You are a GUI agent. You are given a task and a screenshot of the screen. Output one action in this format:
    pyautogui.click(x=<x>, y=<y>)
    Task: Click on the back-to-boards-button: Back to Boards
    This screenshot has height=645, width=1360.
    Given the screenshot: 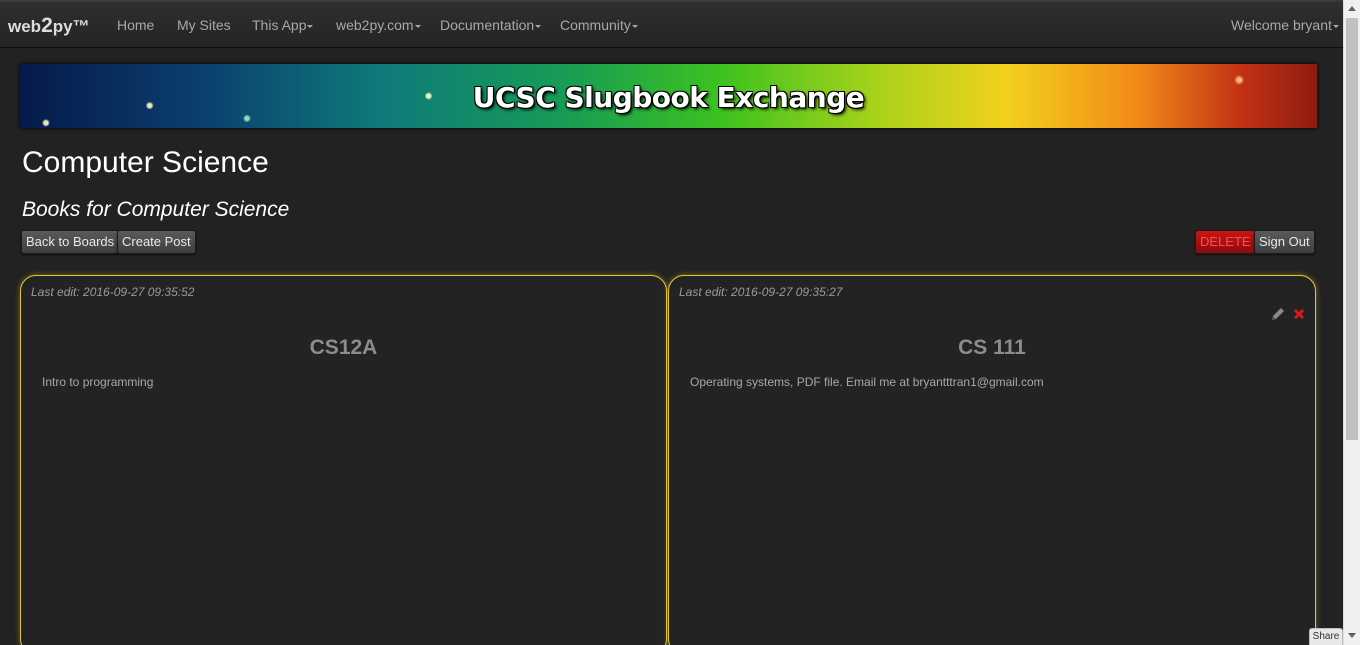 What is the action you would take?
    pyautogui.click(x=70, y=242)
    